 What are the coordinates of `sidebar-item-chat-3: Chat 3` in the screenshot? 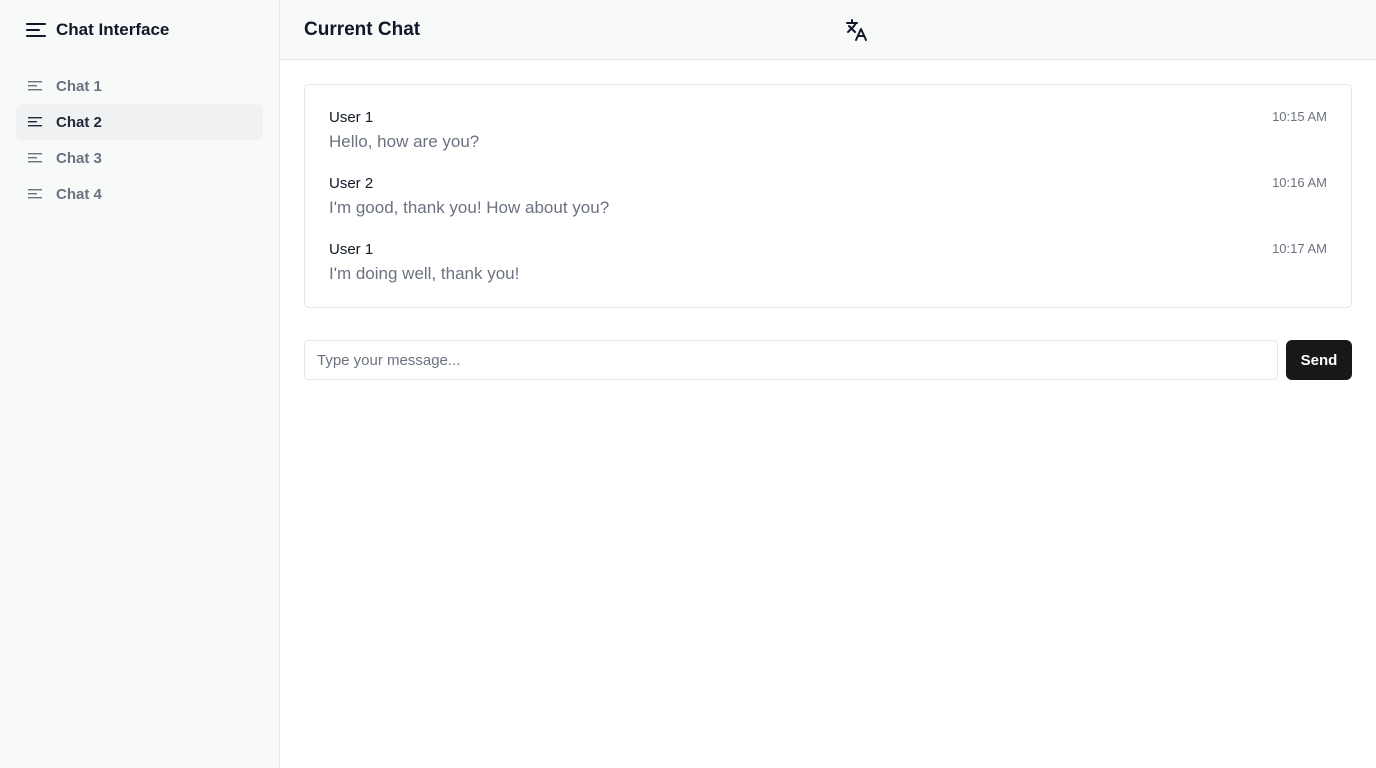 It's located at (139, 158).